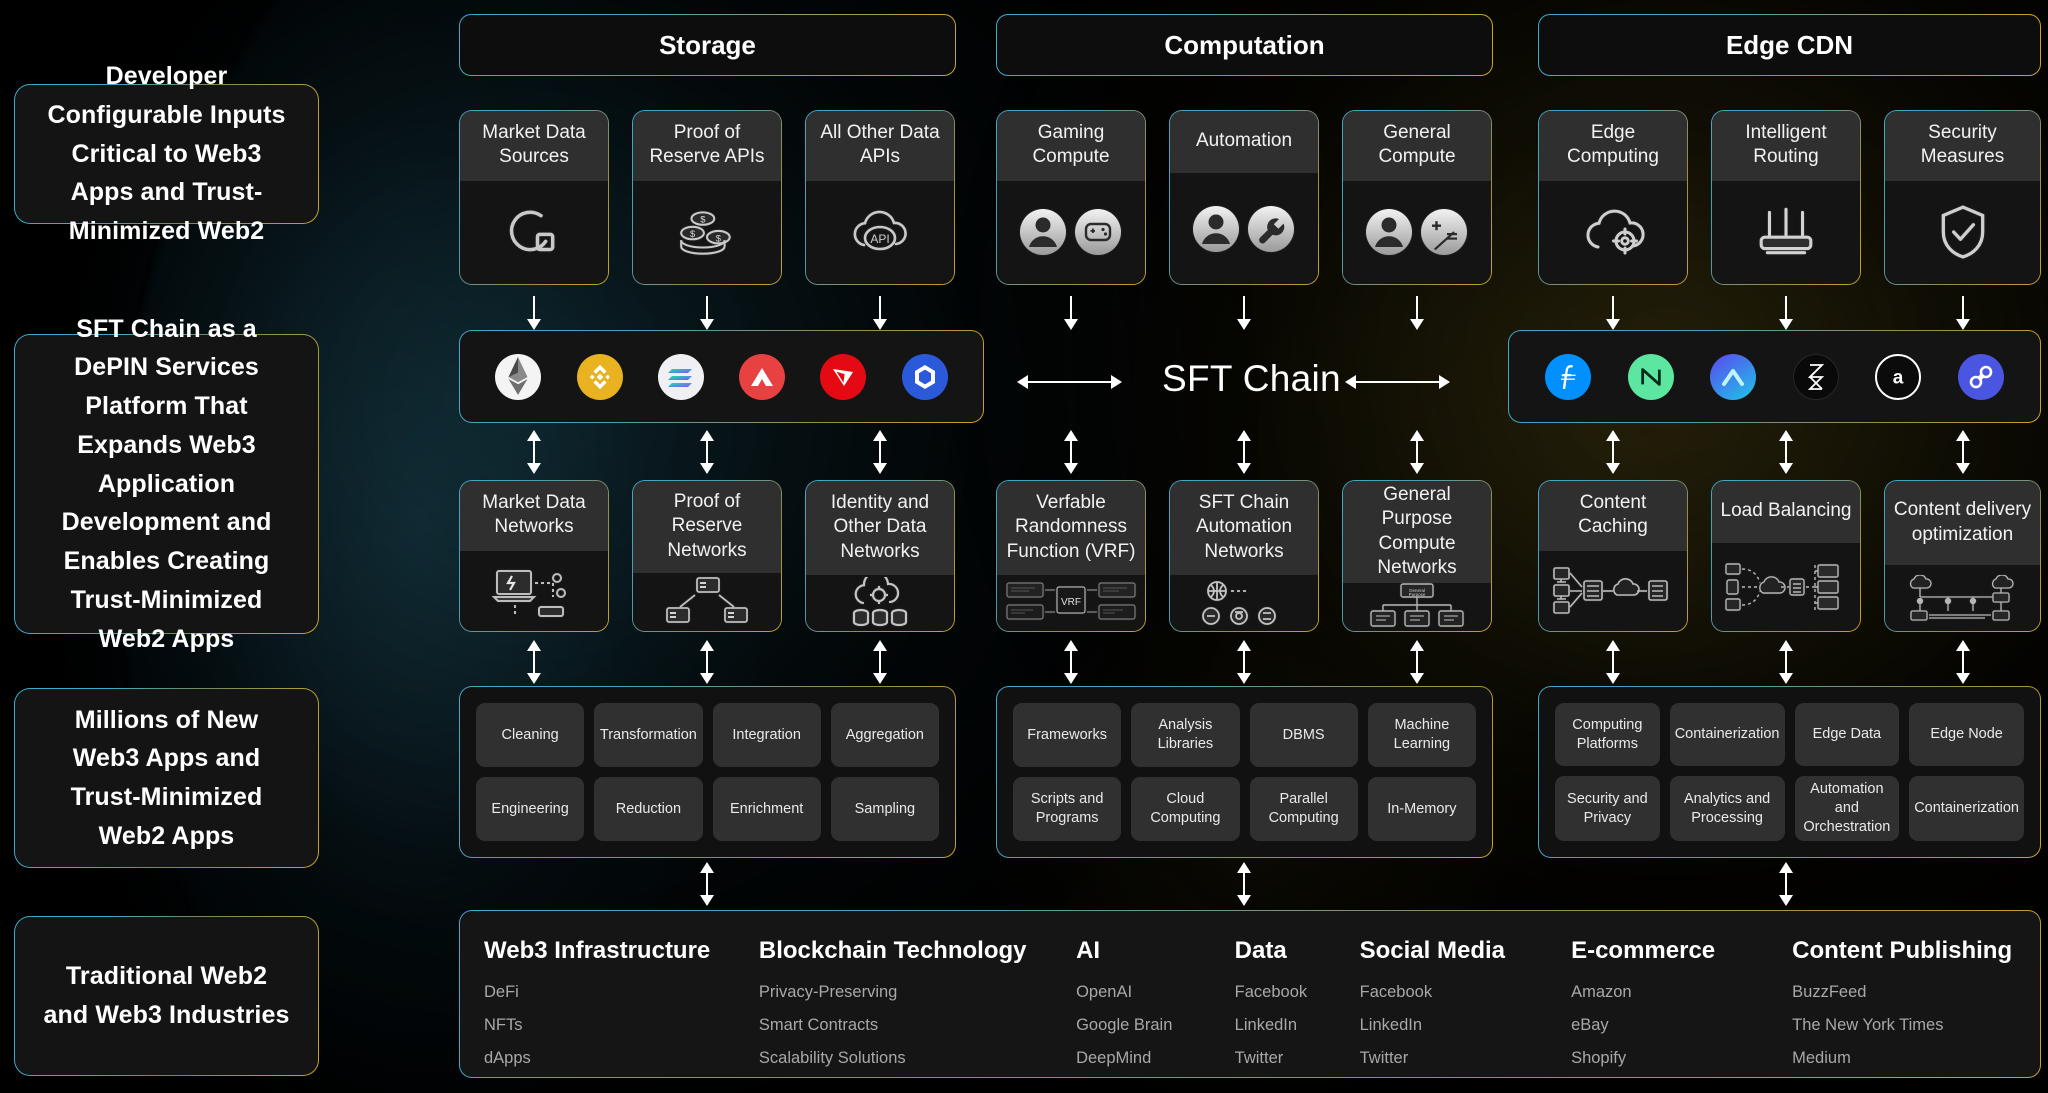 This screenshot has width=2048, height=1093. I want to click on tag-item: Transformation, so click(648, 735).